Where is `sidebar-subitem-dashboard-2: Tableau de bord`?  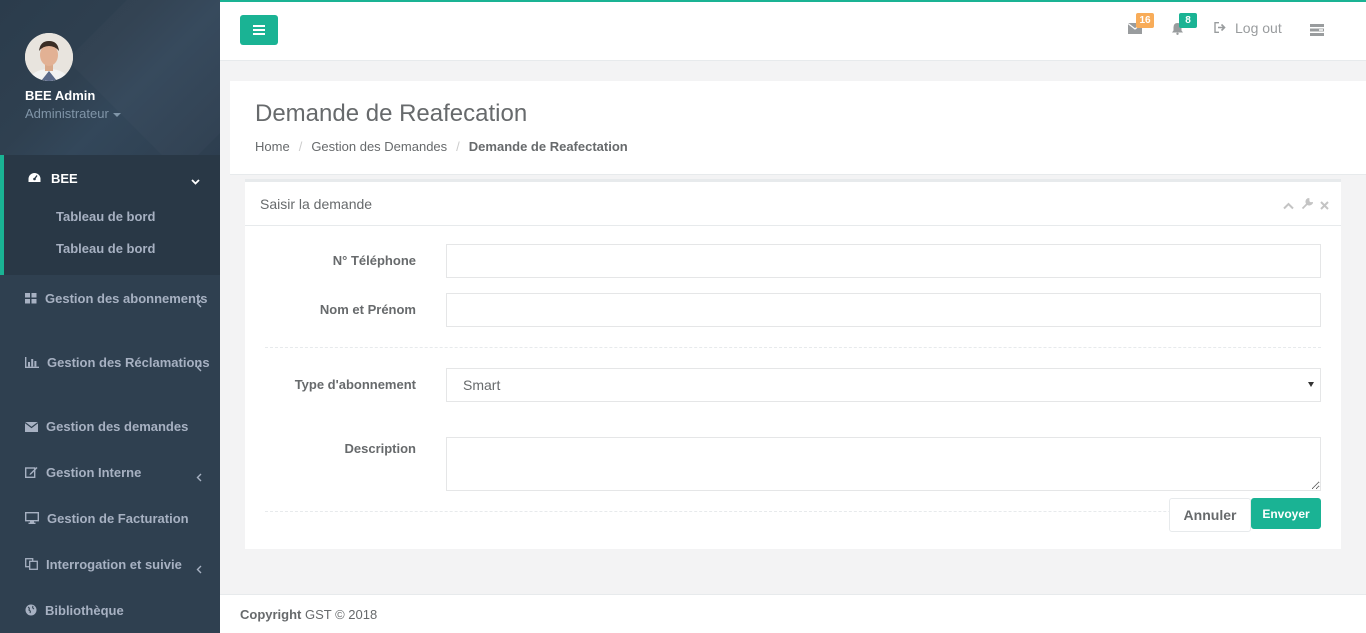
sidebar-subitem-dashboard-2: Tableau de bord is located at coordinates (105, 248).